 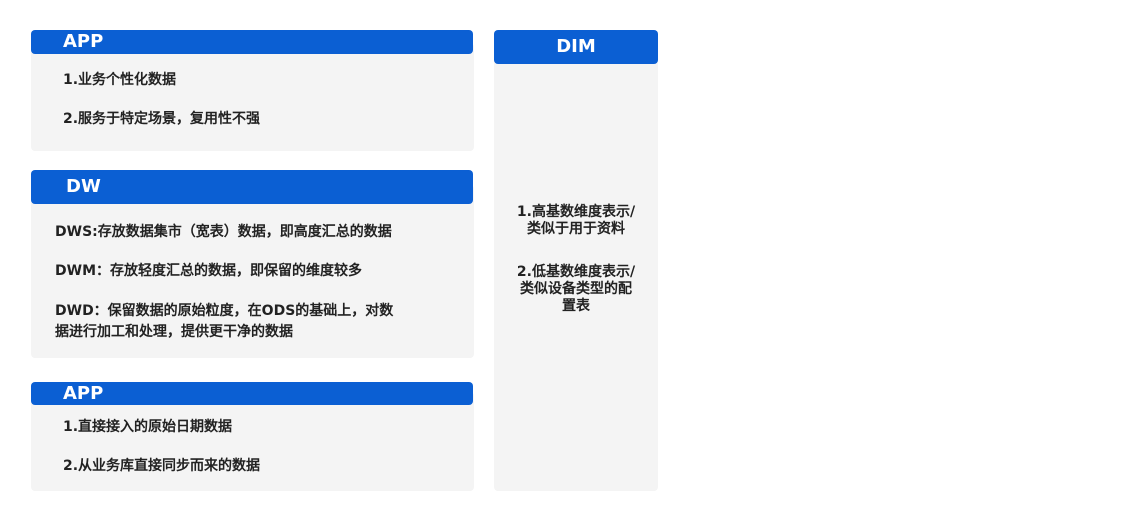 I want to click on app-bottom-title: APP, so click(x=83, y=393).